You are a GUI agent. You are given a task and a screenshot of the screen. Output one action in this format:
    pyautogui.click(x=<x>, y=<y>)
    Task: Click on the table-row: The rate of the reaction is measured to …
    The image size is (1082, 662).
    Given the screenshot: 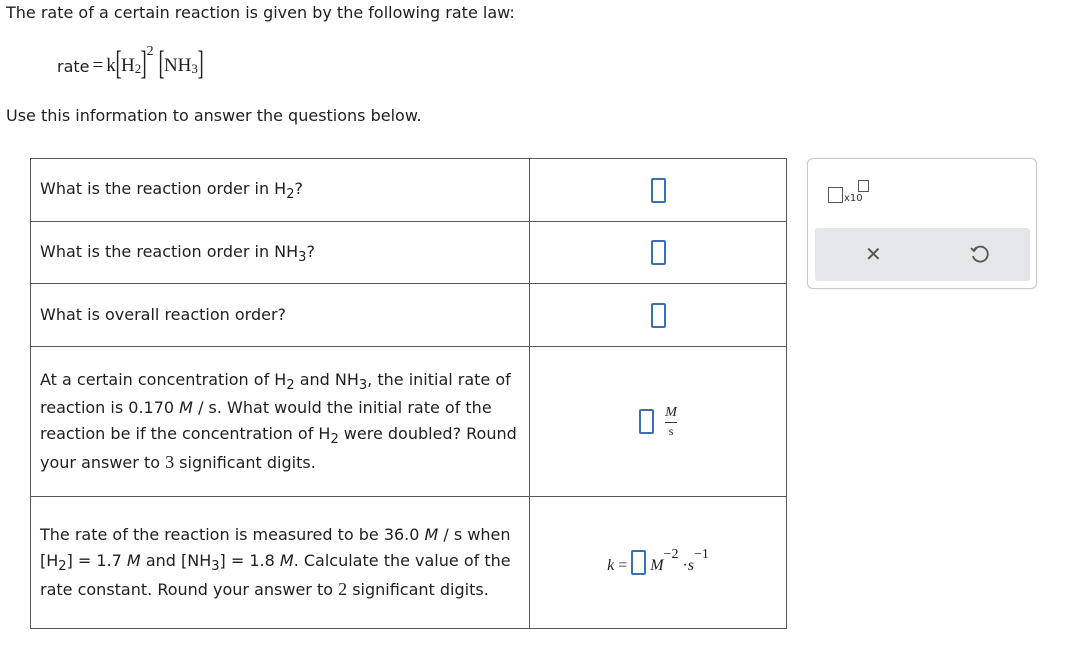 What is the action you would take?
    pyautogui.click(x=408, y=562)
    